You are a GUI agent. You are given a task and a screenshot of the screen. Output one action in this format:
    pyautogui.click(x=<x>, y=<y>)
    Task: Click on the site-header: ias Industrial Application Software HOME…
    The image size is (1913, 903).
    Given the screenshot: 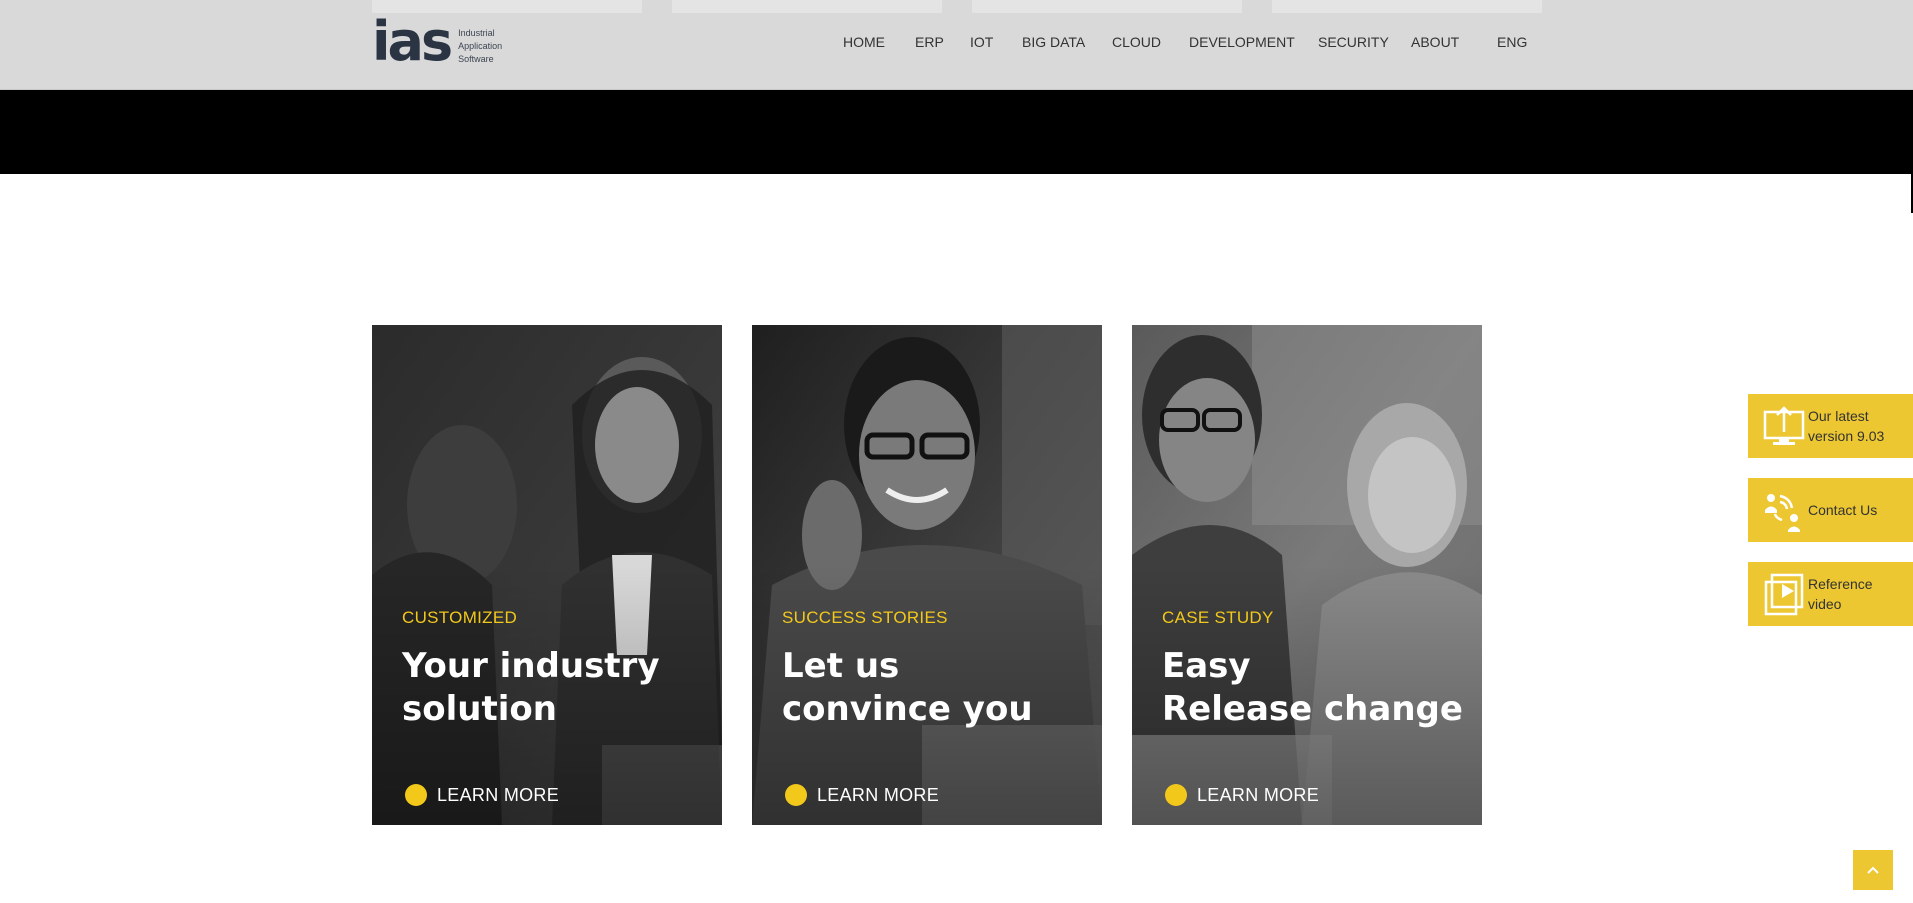 What is the action you would take?
    pyautogui.click(x=956, y=45)
    